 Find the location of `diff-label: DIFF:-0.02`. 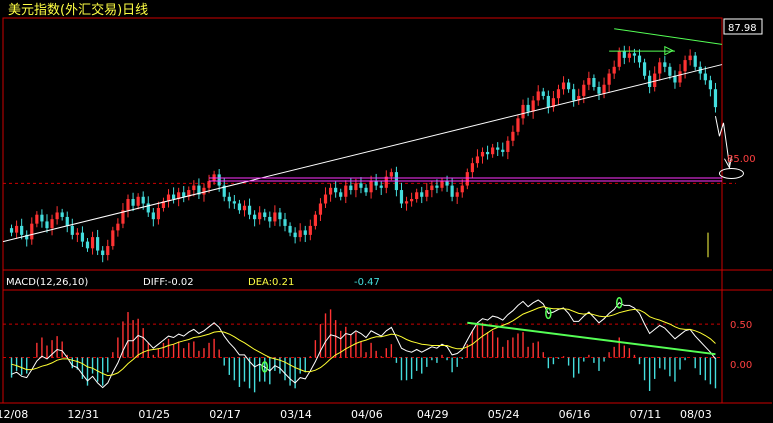

diff-label: DIFF:-0.02 is located at coordinates (168, 282).